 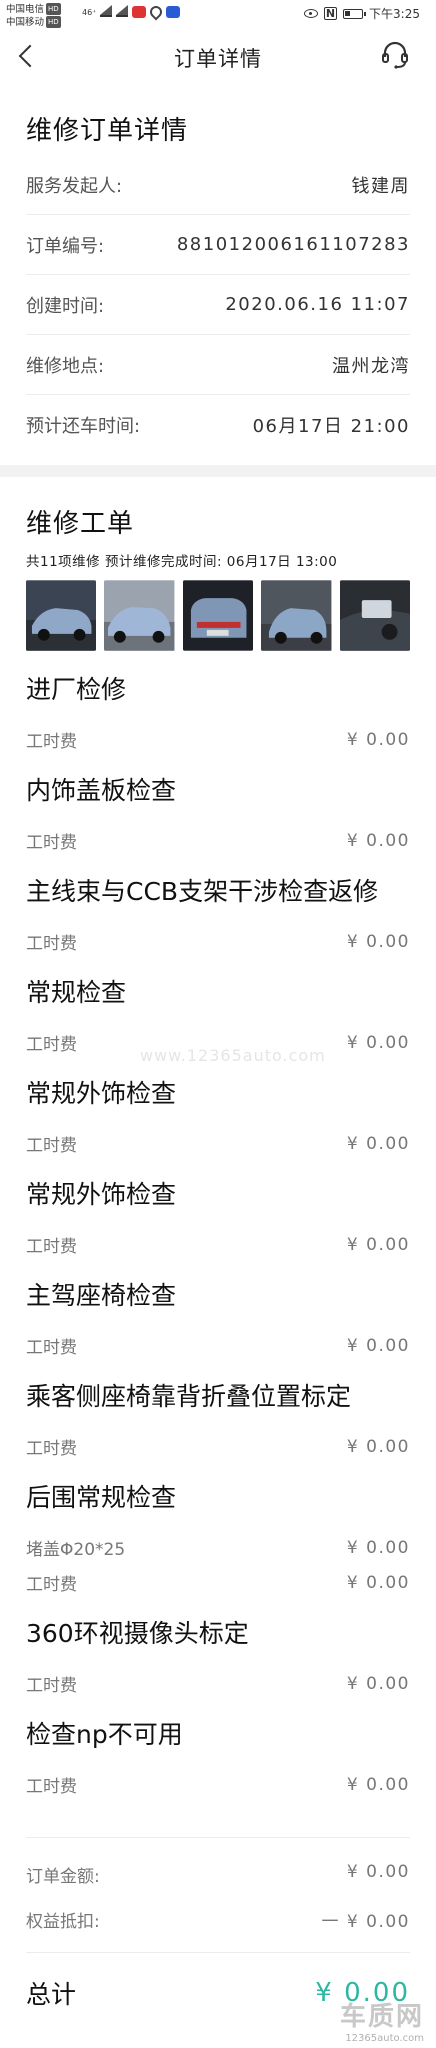 I want to click on totals-area: 订单金额: ¥ 0.00 权益抵扣: 一 ¥ 0.00 总计 ¥ 0.00, so click(x=218, y=1924).